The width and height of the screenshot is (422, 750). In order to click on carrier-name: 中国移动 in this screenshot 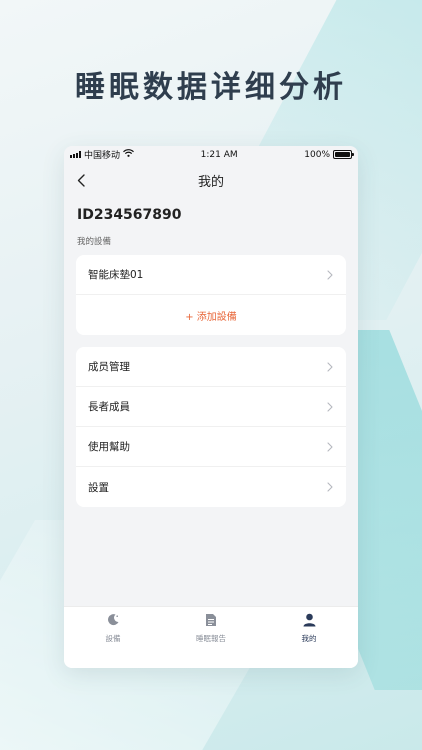, I will do `click(102, 156)`.